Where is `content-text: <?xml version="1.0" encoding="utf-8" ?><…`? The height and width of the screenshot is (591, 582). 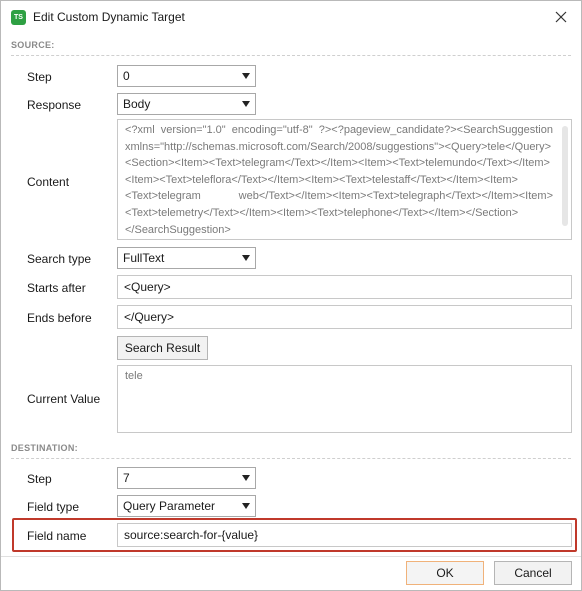 content-text: <?xml version="1.0" encoding="utf-8" ?><… is located at coordinates (339, 180).